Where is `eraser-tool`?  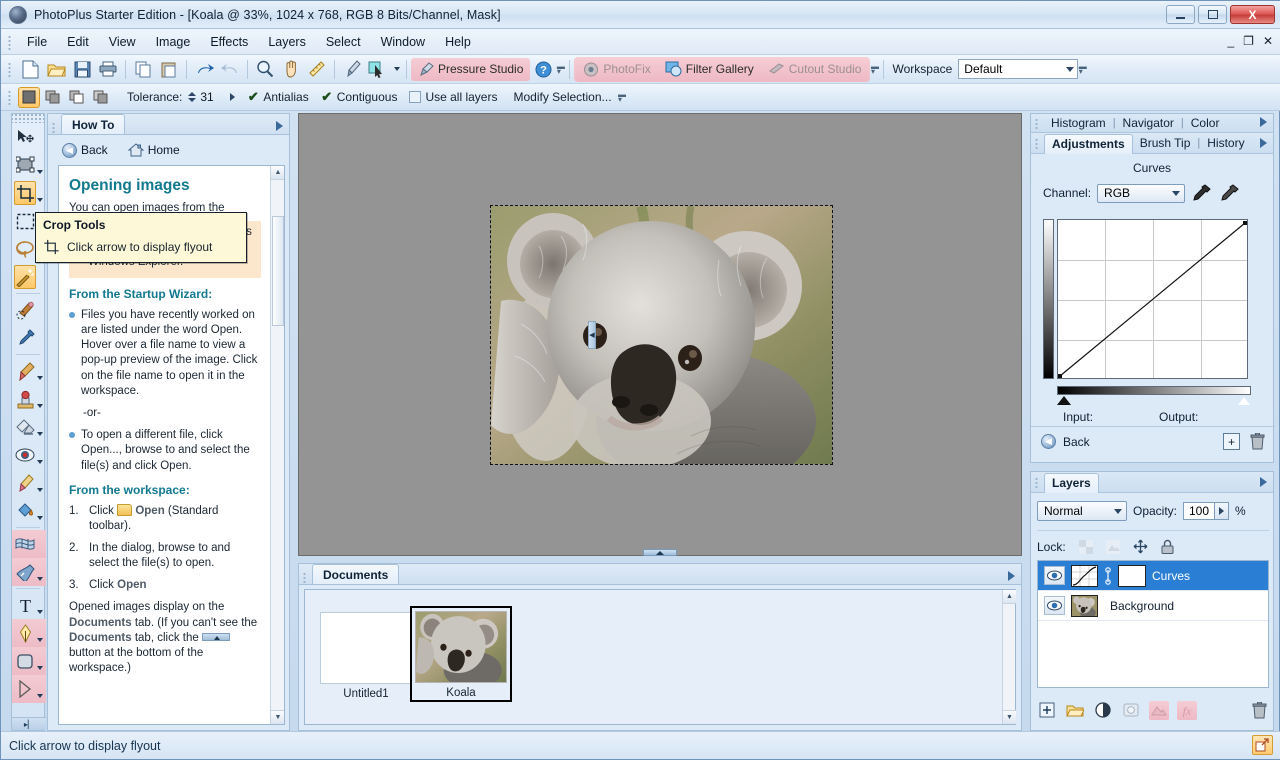
eraser-tool is located at coordinates (29, 427).